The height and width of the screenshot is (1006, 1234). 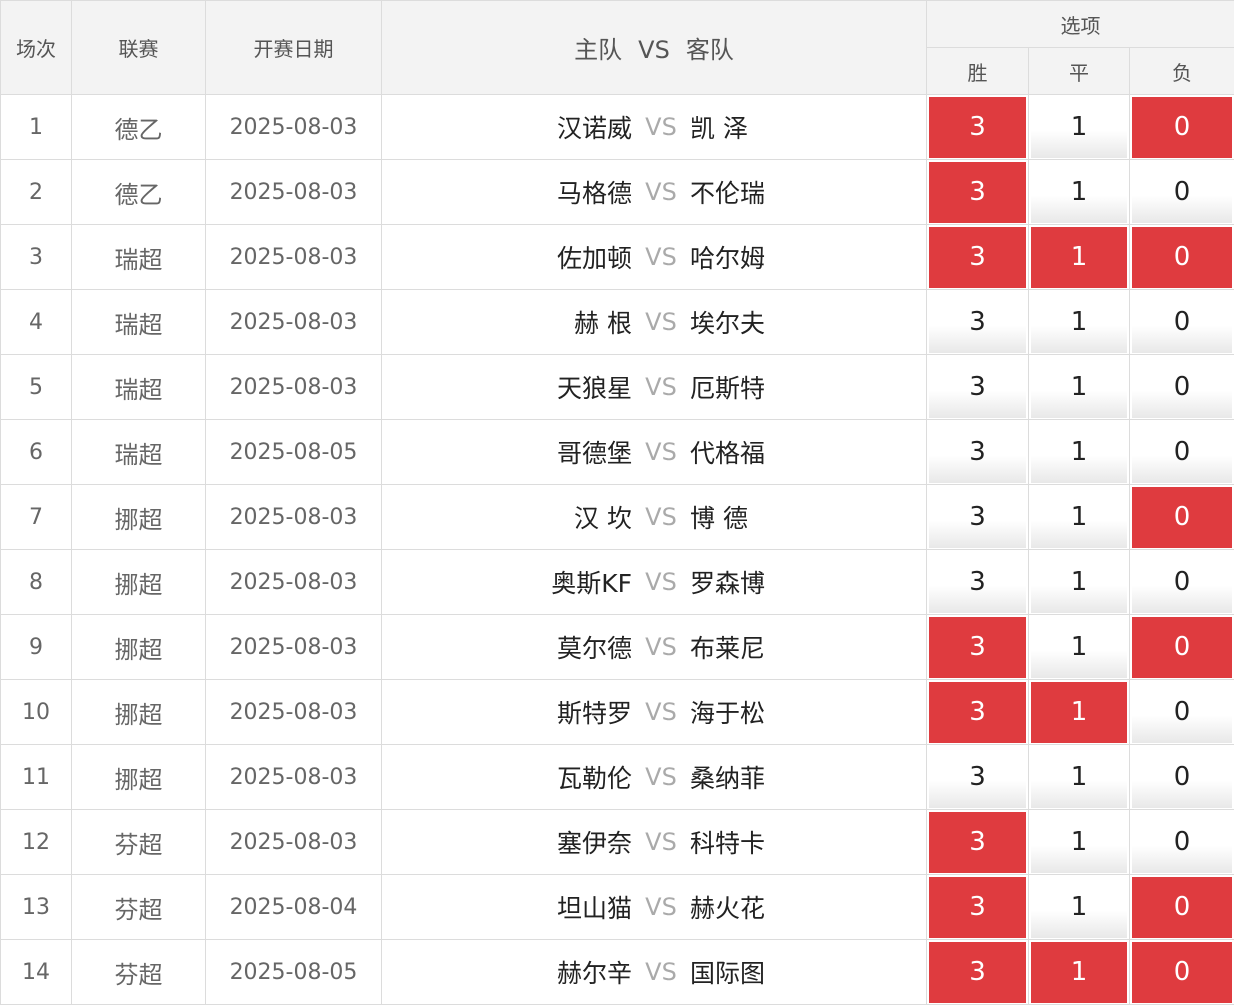 I want to click on match-teams: 天狼星 VS 厄斯特, so click(x=654, y=387).